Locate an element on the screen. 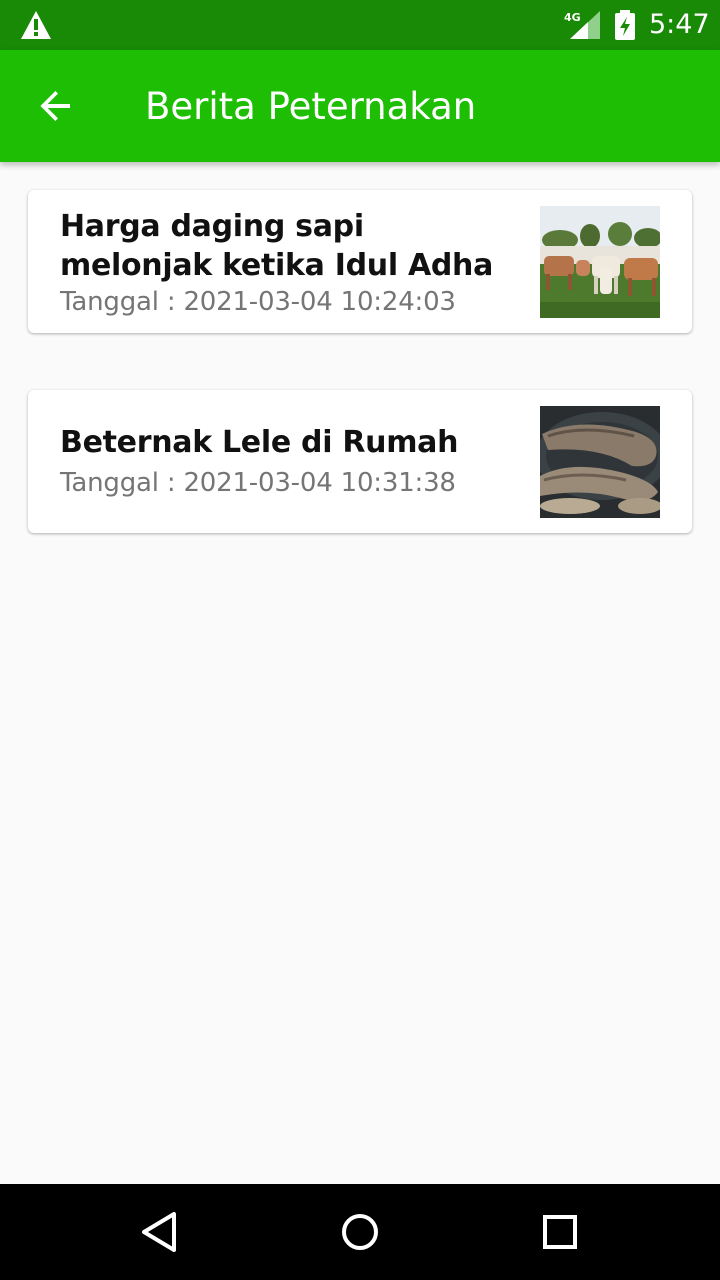 The image size is (720, 1280). app-bar: Berita Peternakan is located at coordinates (360, 106).